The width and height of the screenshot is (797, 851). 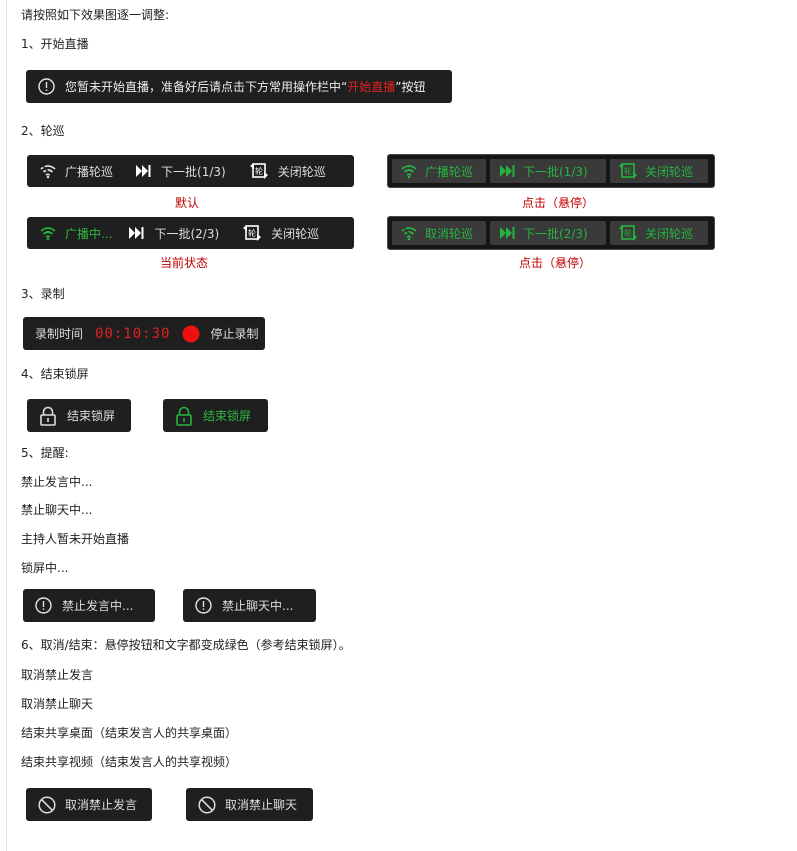 What do you see at coordinates (449, 233) in the screenshot?
I see `cancel-patrol-label: 取消轮巡` at bounding box center [449, 233].